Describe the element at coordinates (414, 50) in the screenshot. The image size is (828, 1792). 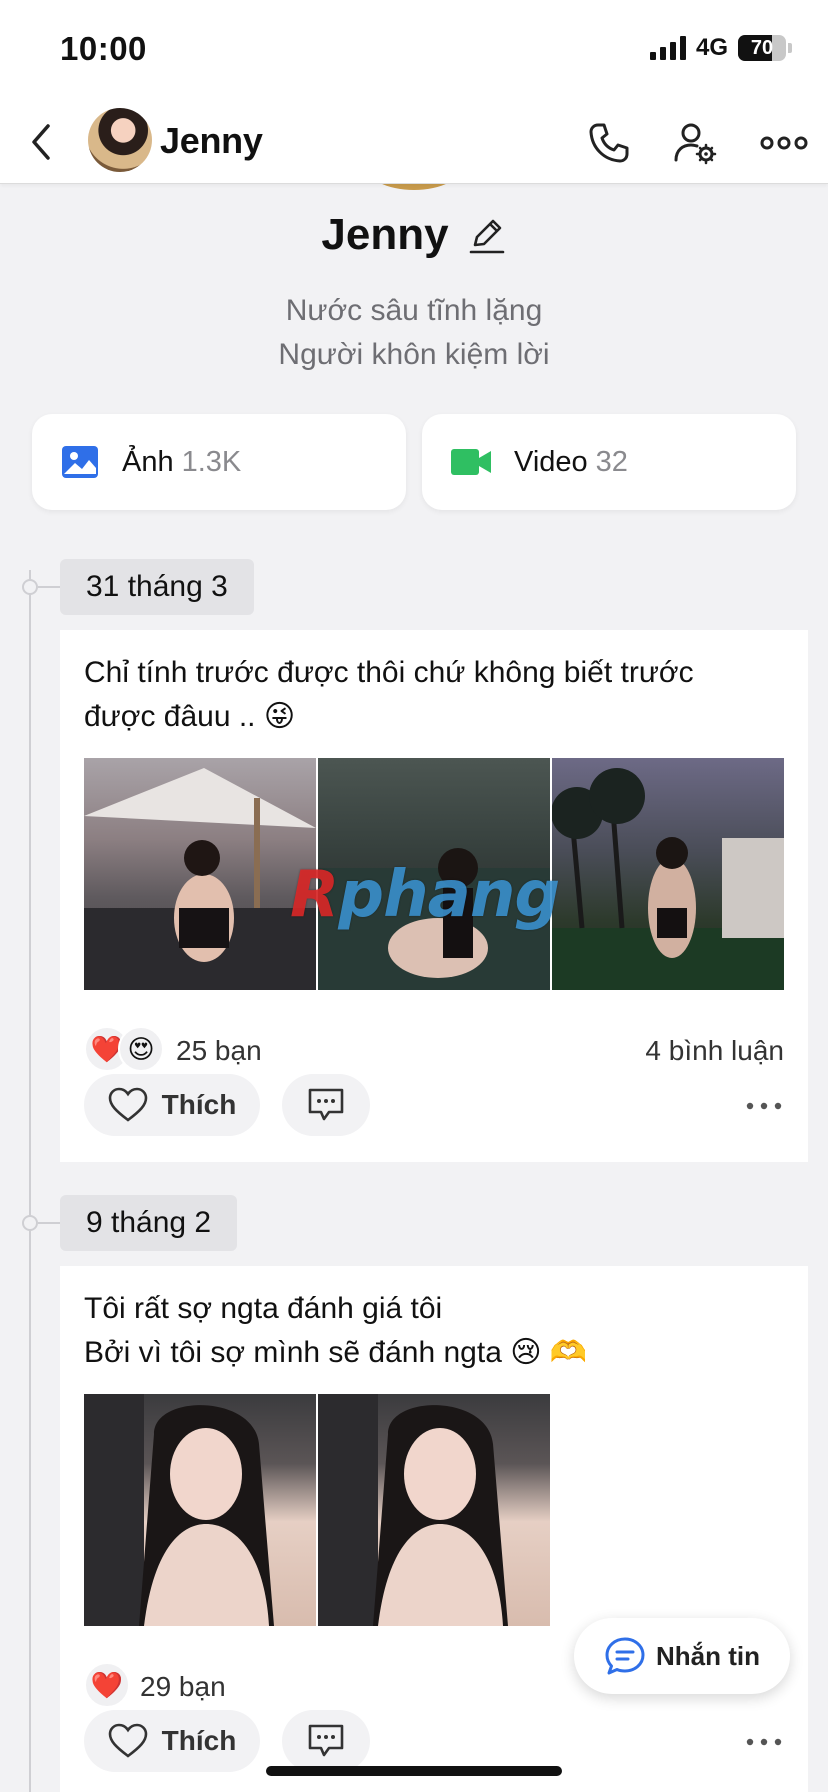
I see `status-bar: 10:00 4G 70` at that location.